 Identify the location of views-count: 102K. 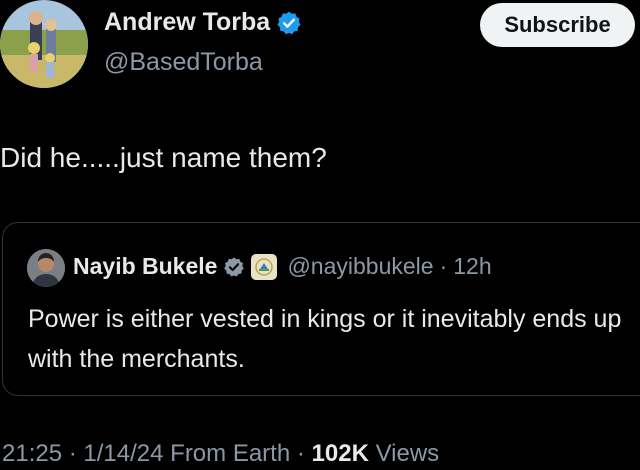
(340, 453).